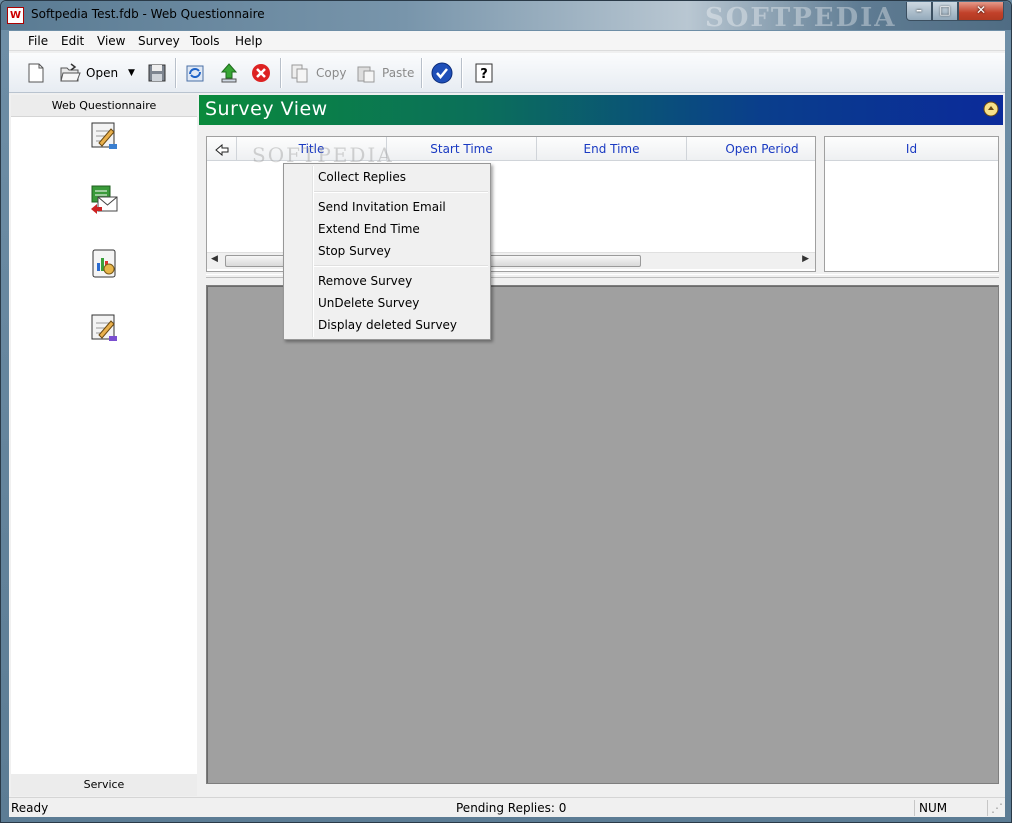 The width and height of the screenshot is (1012, 823). What do you see at coordinates (104, 135) in the screenshot?
I see `questionnaire-edit-icon` at bounding box center [104, 135].